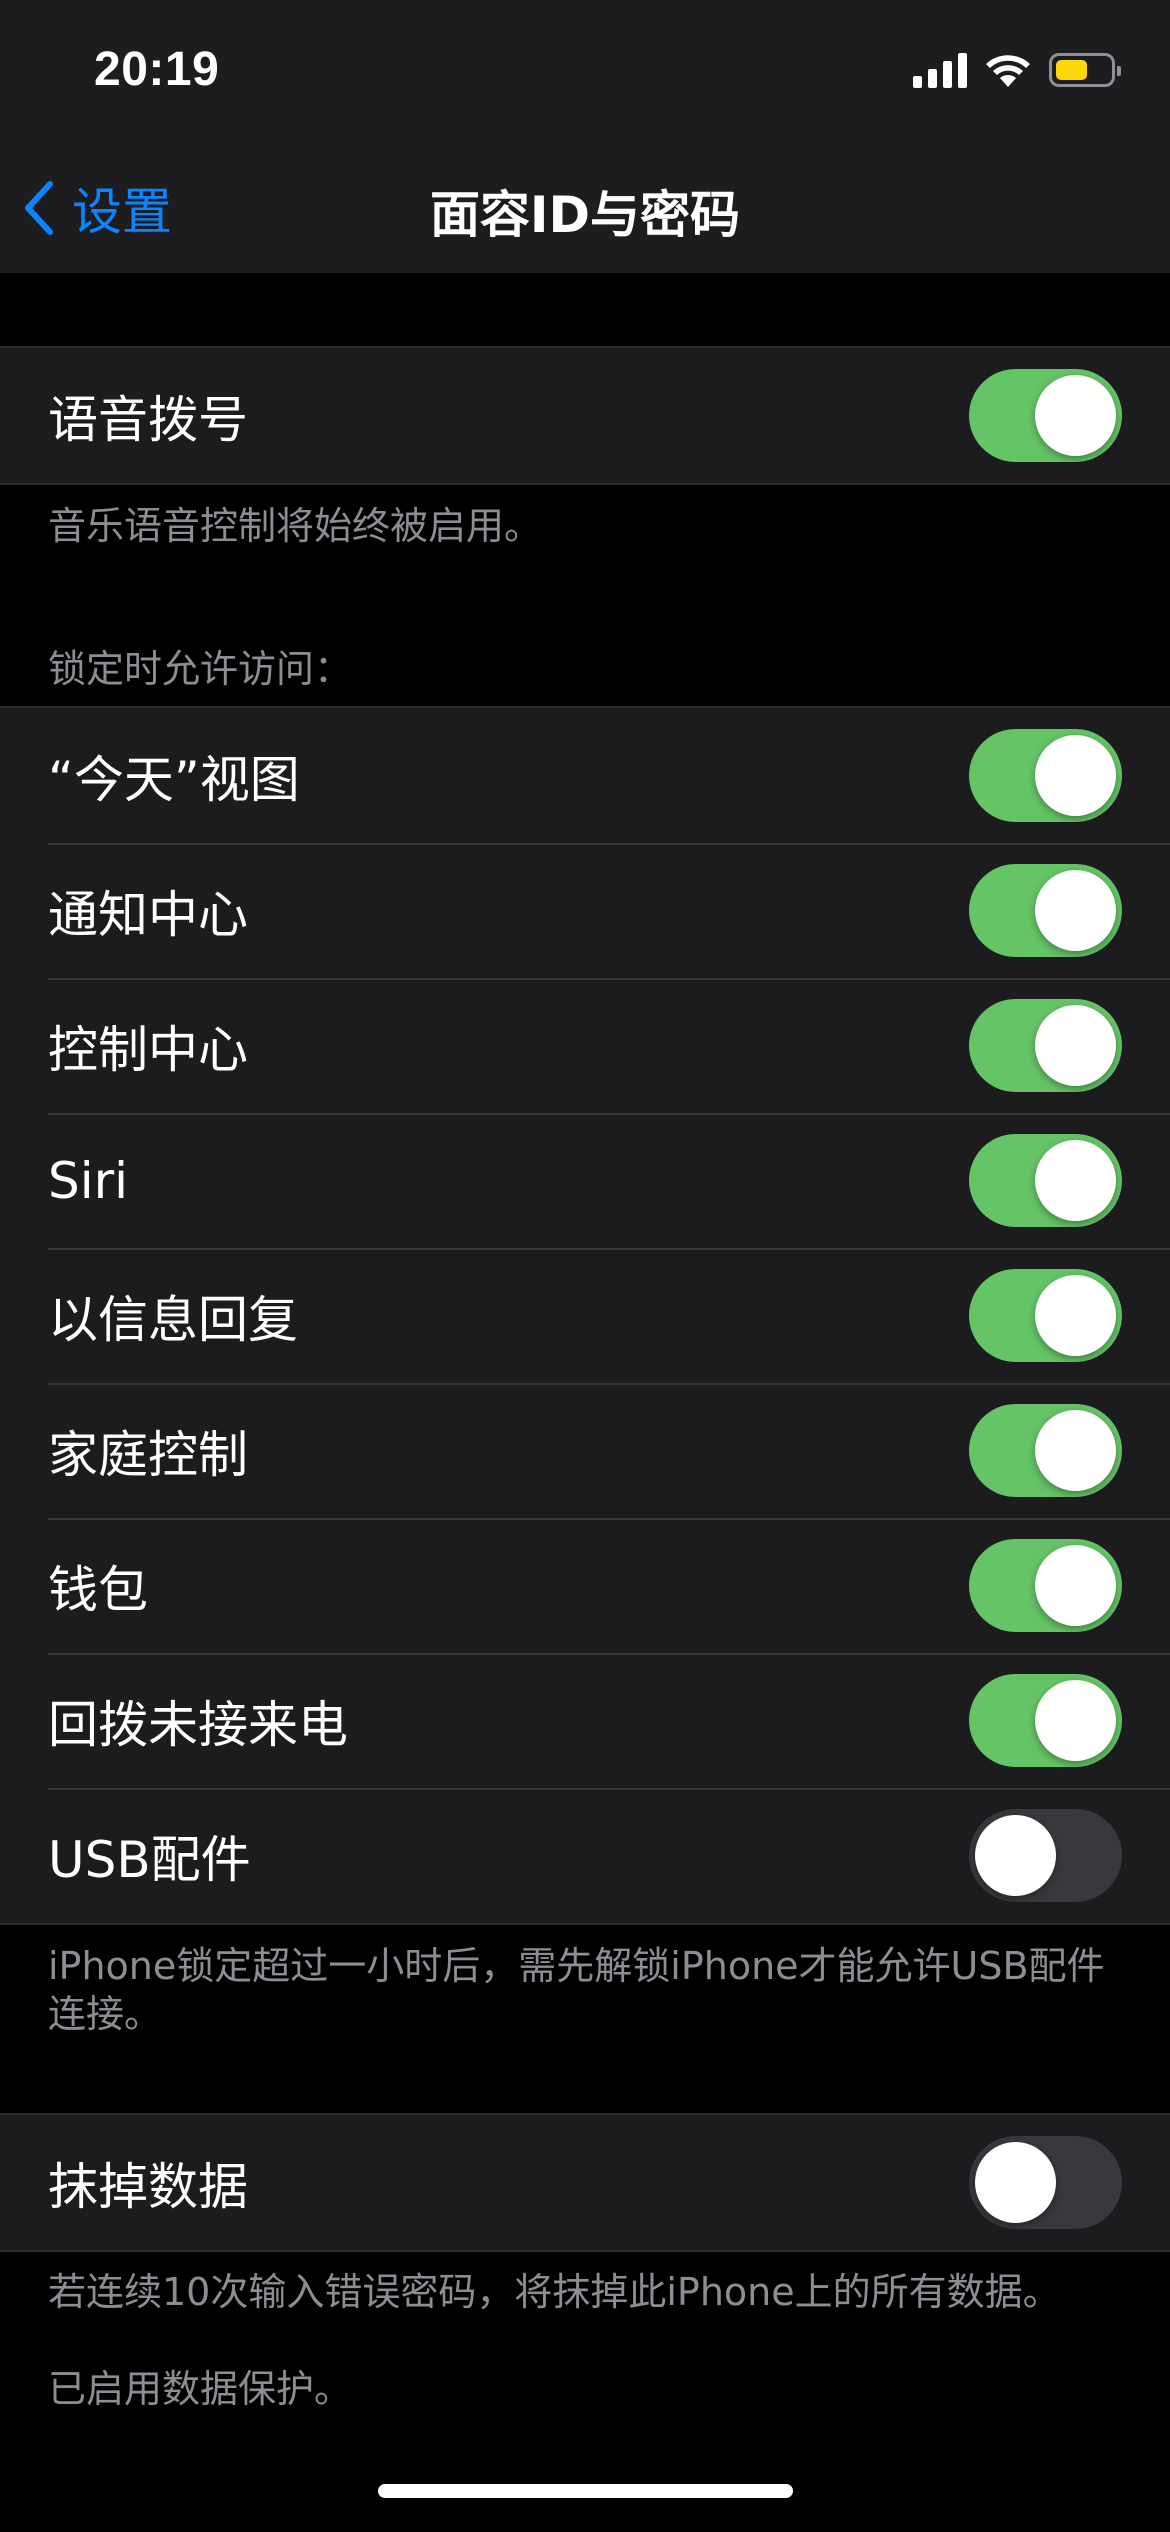 The image size is (1170, 2532). I want to click on wallet-label: 钱包, so click(98, 1589).